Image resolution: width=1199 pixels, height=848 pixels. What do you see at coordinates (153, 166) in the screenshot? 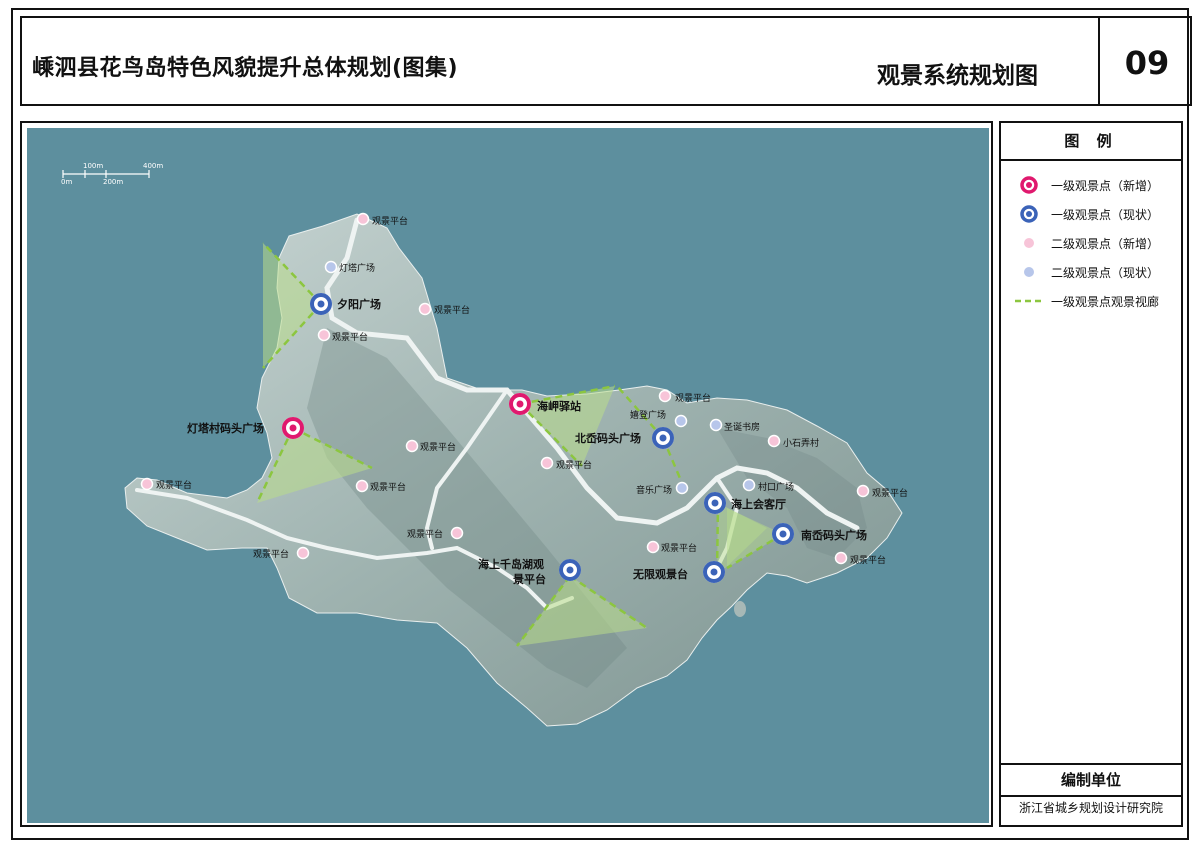
I see `scale-label-400: 400m` at bounding box center [153, 166].